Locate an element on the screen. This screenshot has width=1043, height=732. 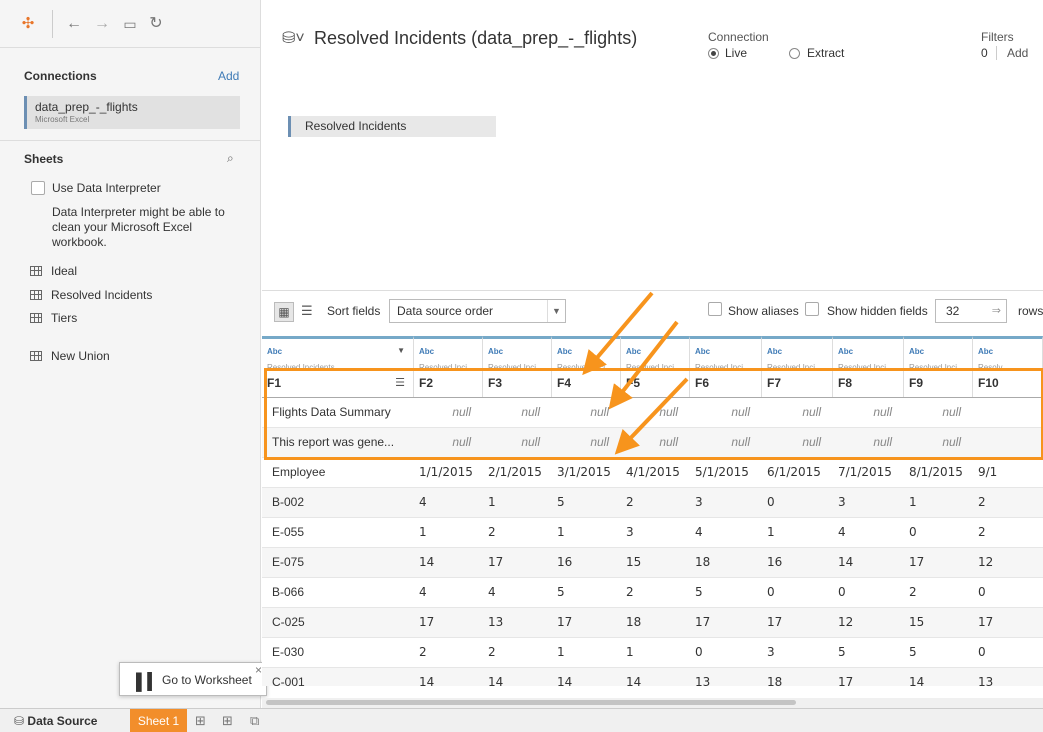
column-name: F5 is located at coordinates (633, 383).